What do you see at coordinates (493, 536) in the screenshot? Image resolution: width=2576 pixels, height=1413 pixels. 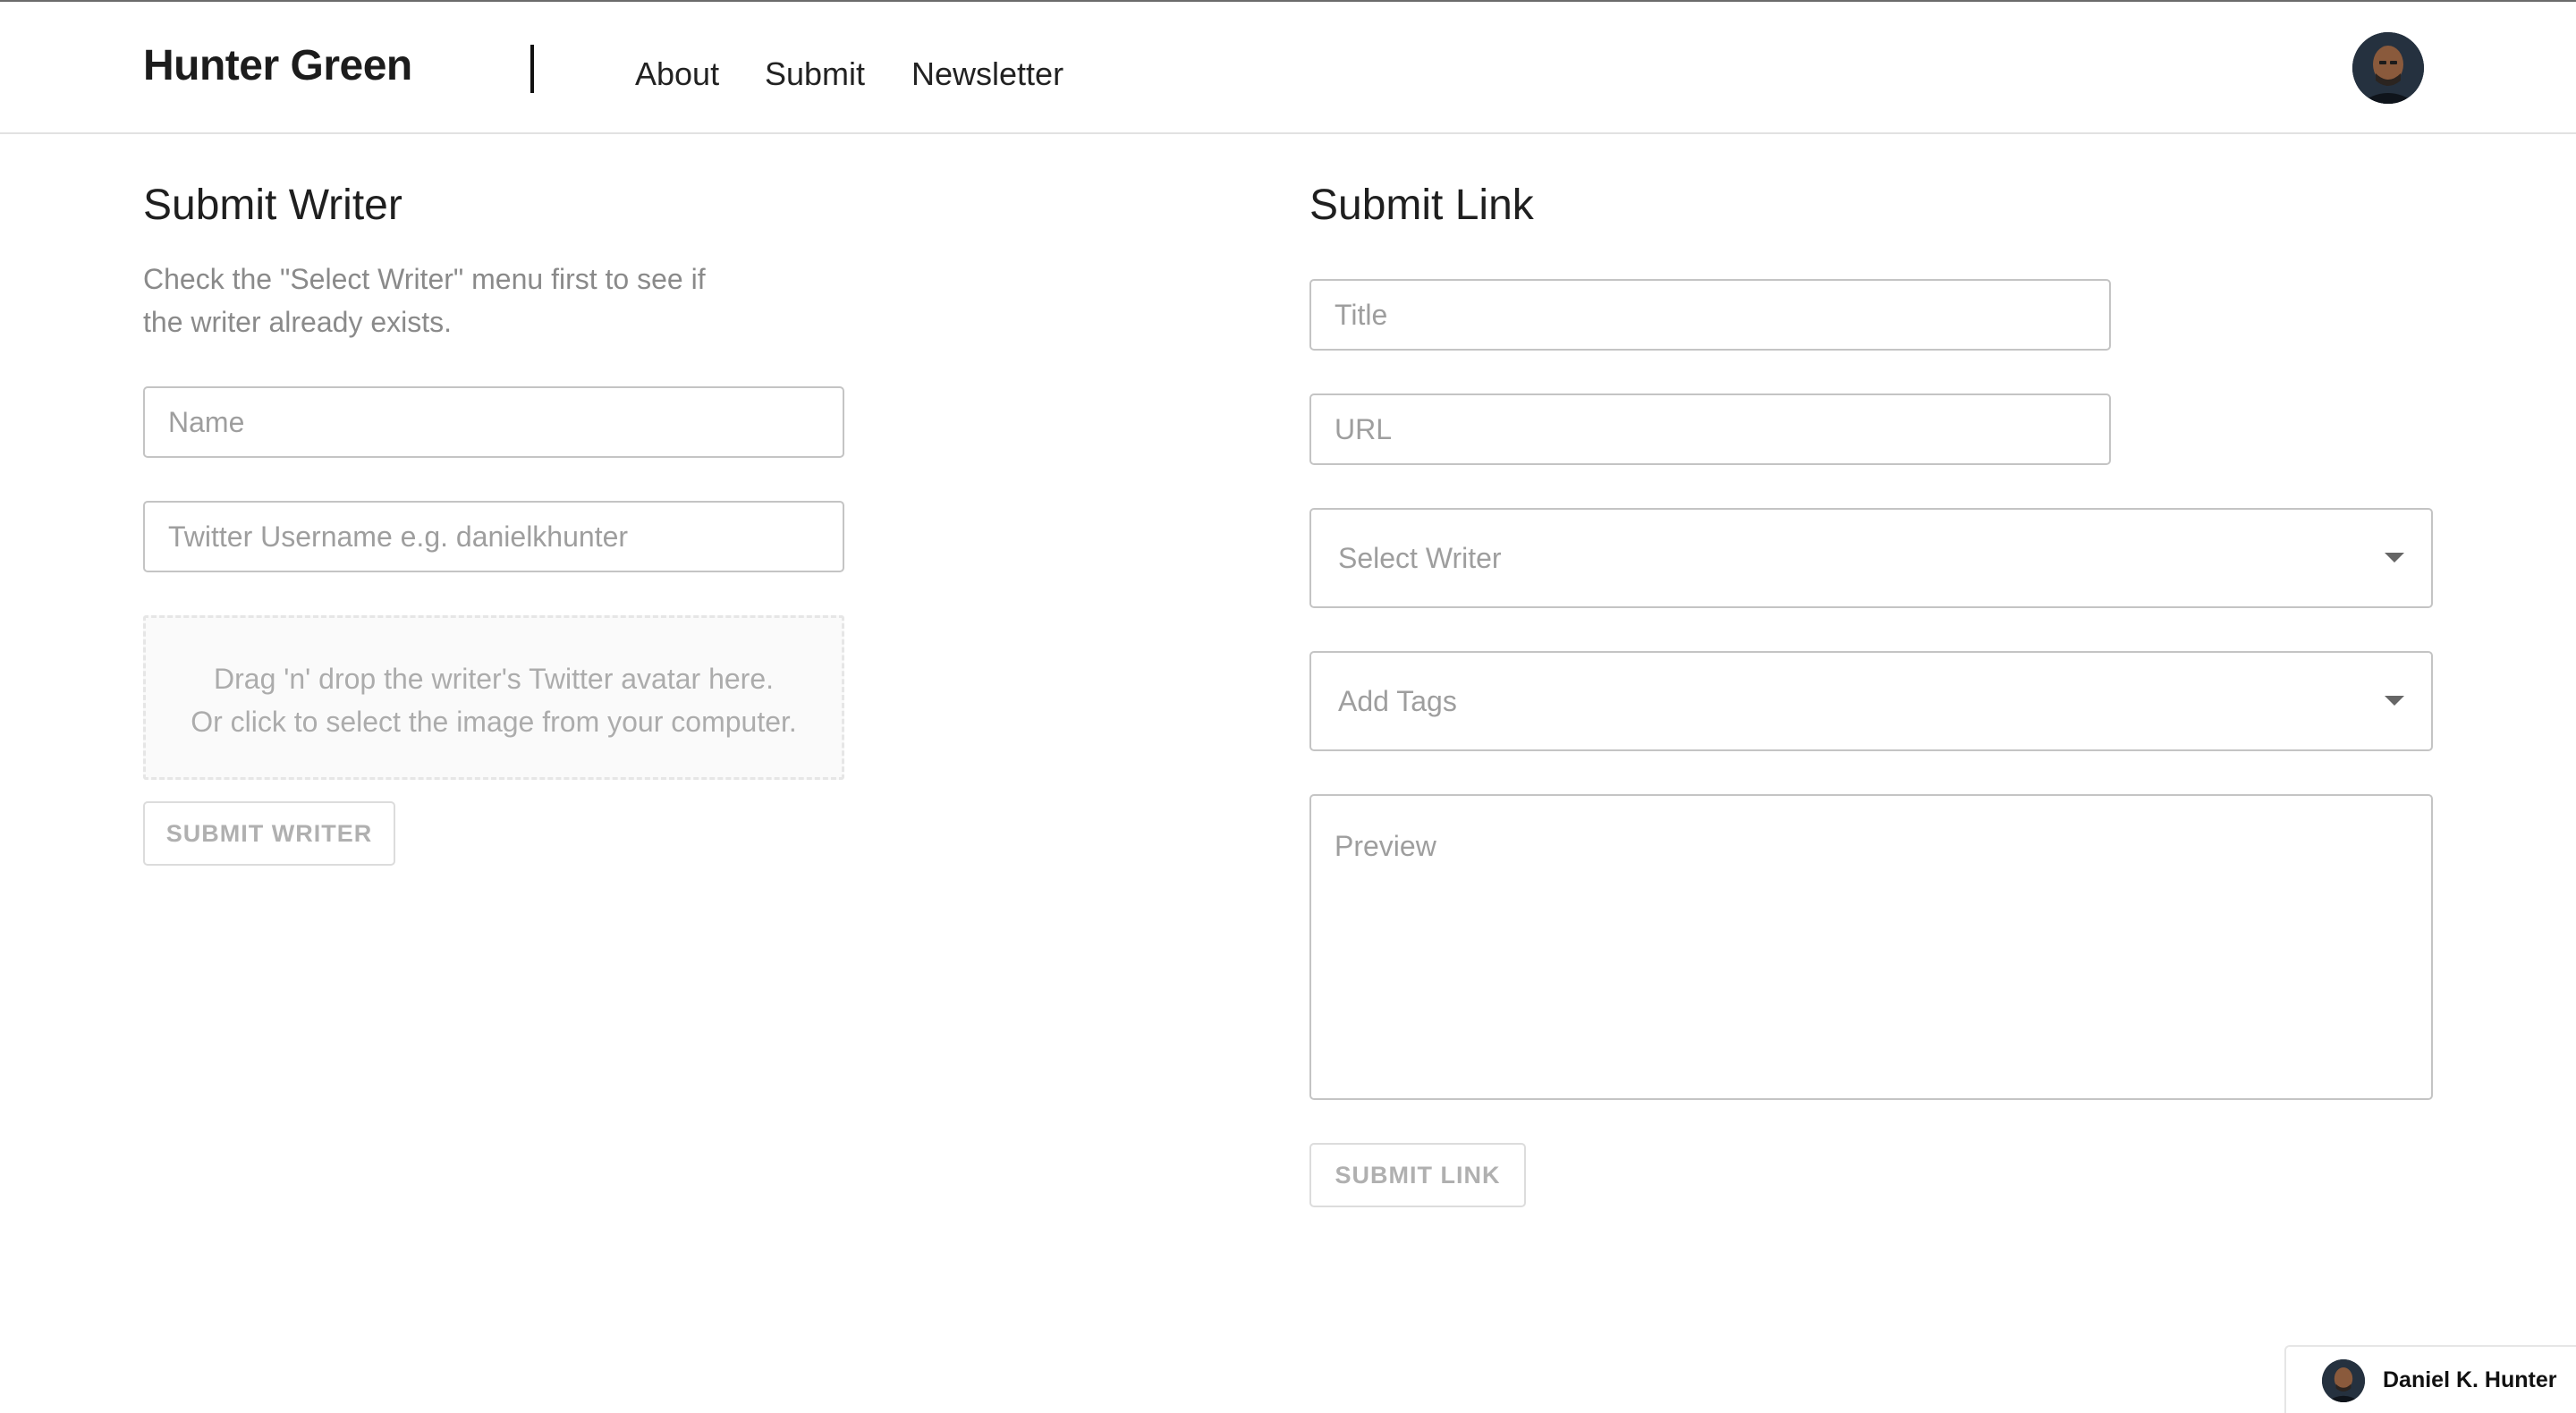 I see `twitter-username-input` at bounding box center [493, 536].